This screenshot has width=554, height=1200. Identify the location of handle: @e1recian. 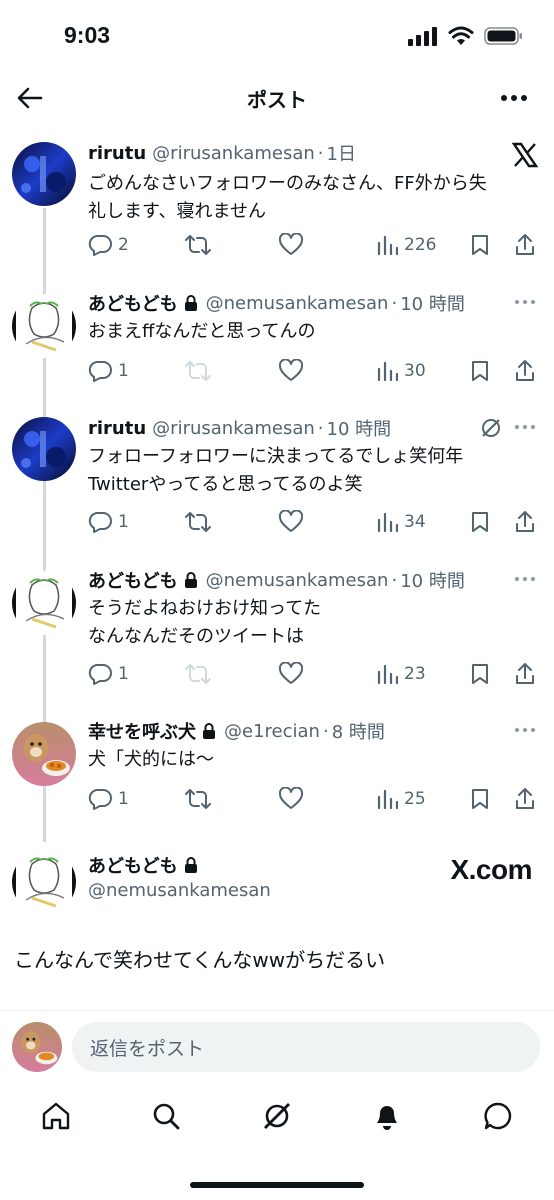
(272, 731).